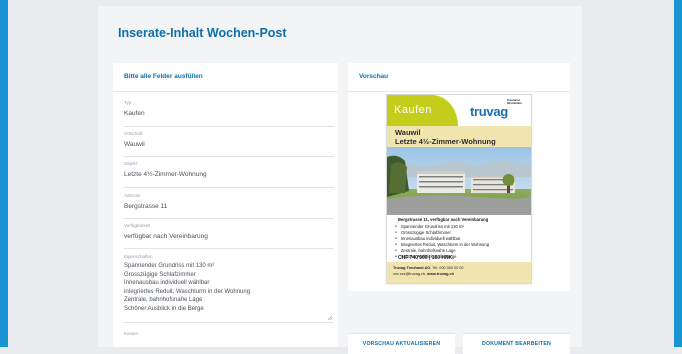 The height and width of the screenshot is (354, 682). What do you see at coordinates (459, 136) in the screenshot?
I see `ad-title-band: Wauwil Letzte 4½-Zimmer-Wohnung` at bounding box center [459, 136].